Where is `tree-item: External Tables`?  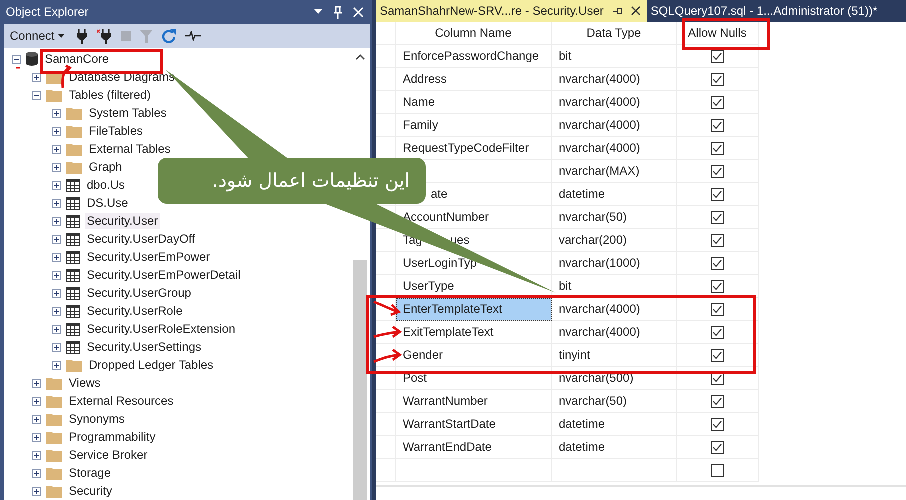
tree-item: External Tables is located at coordinates (130, 149).